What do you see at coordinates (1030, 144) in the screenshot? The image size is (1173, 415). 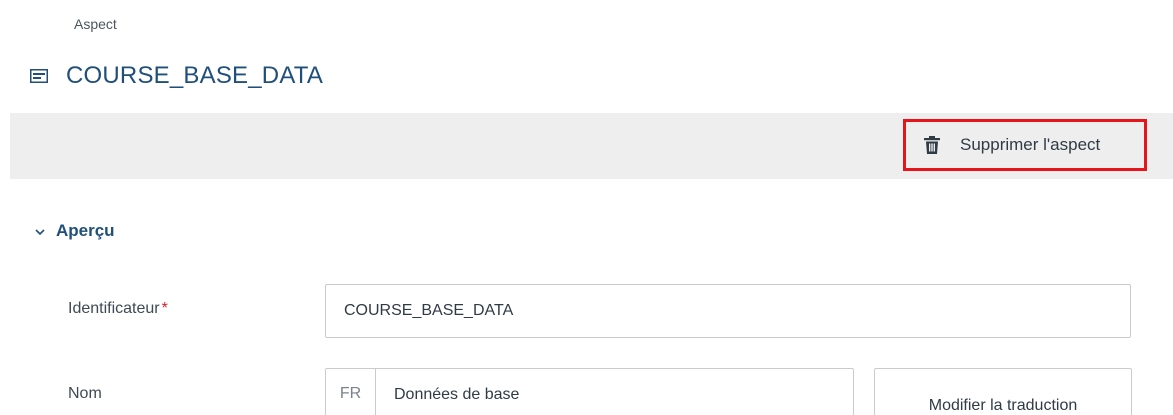 I see `delete-aspect-label: Supprimer l'aspect` at bounding box center [1030, 144].